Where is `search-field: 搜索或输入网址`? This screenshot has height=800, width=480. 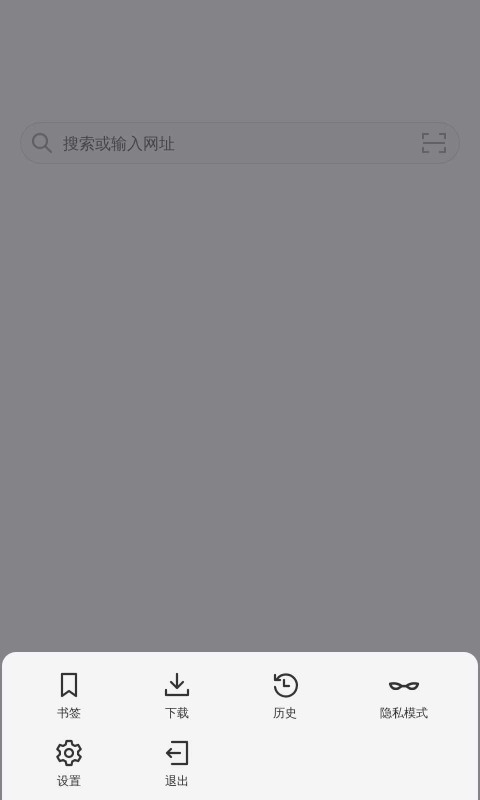 search-field: 搜索或输入网址 is located at coordinates (240, 143).